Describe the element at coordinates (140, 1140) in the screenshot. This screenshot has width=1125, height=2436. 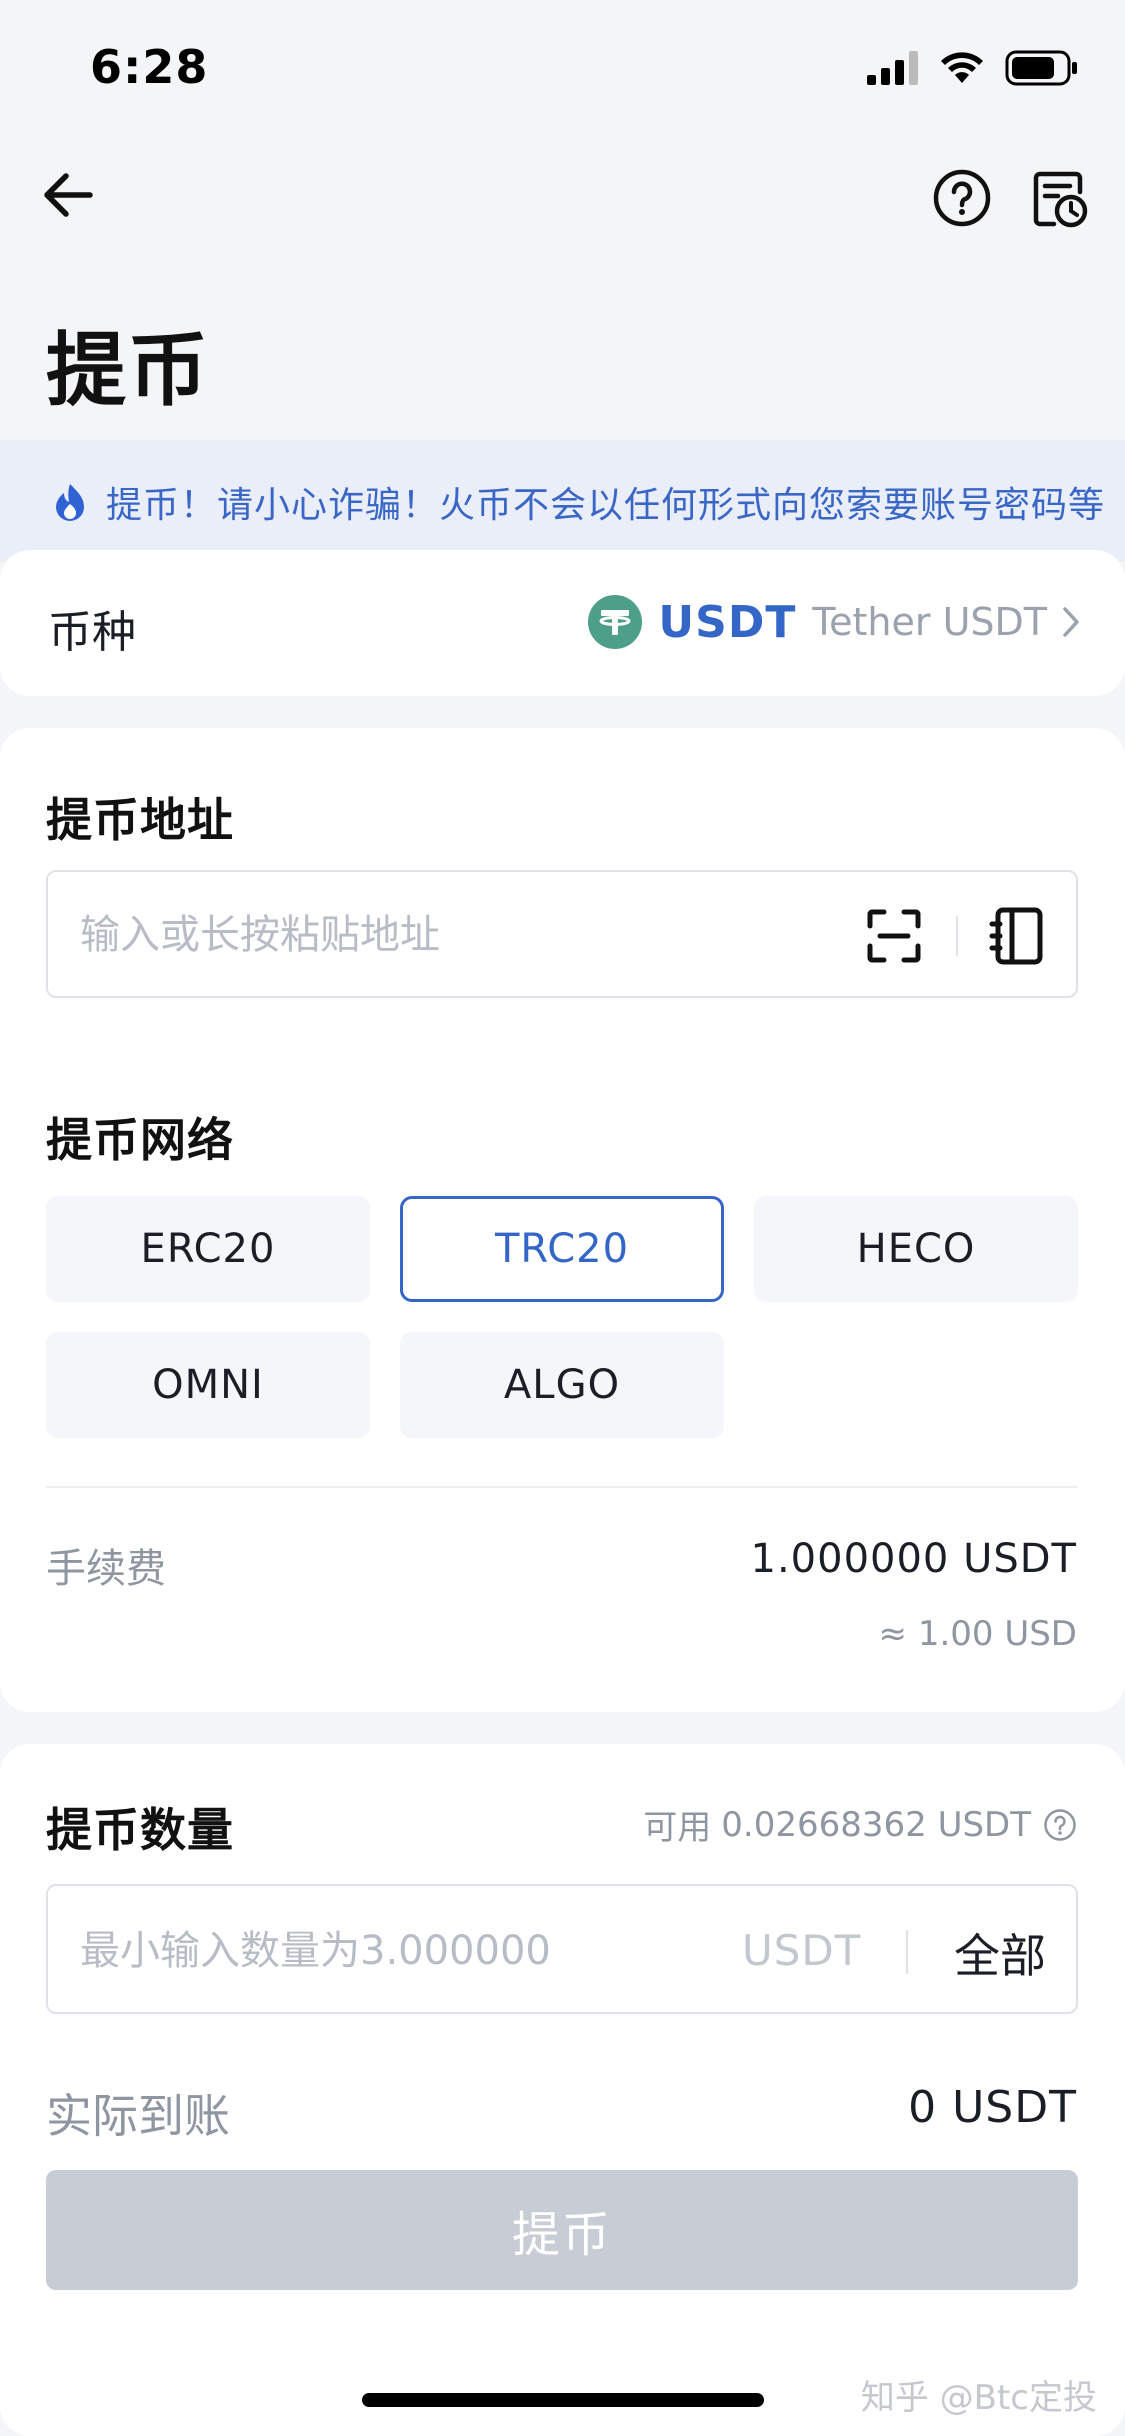
I see `network-title: 提币网络` at that location.